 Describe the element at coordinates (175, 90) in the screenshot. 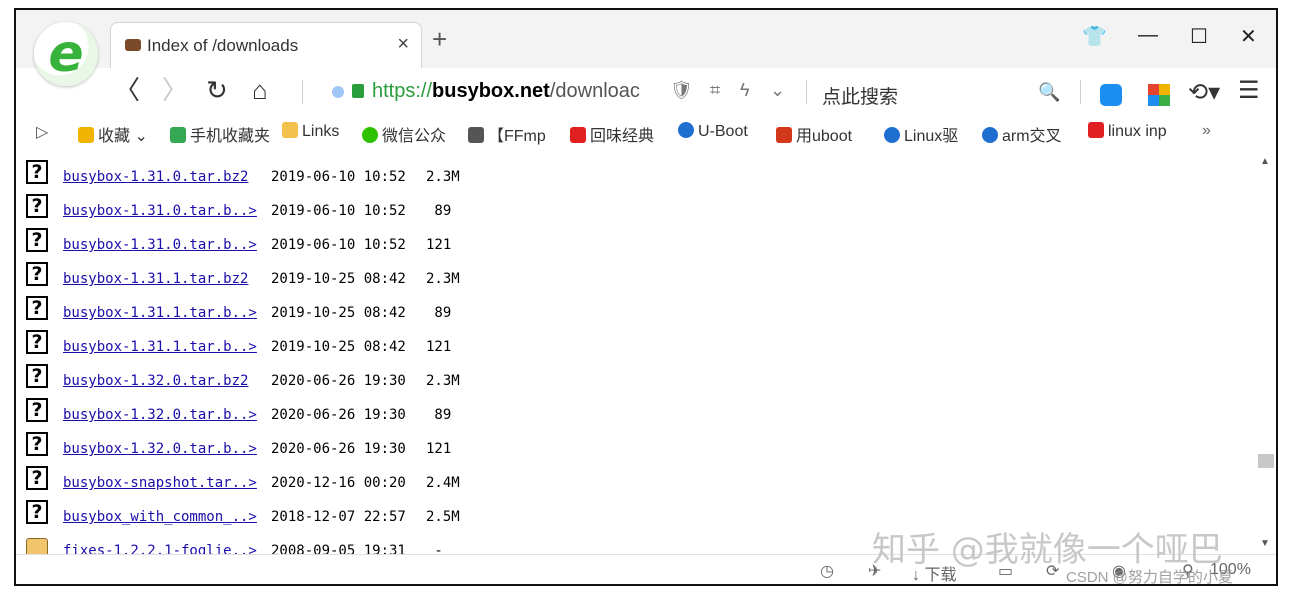

I see `forward-button: 〉` at that location.